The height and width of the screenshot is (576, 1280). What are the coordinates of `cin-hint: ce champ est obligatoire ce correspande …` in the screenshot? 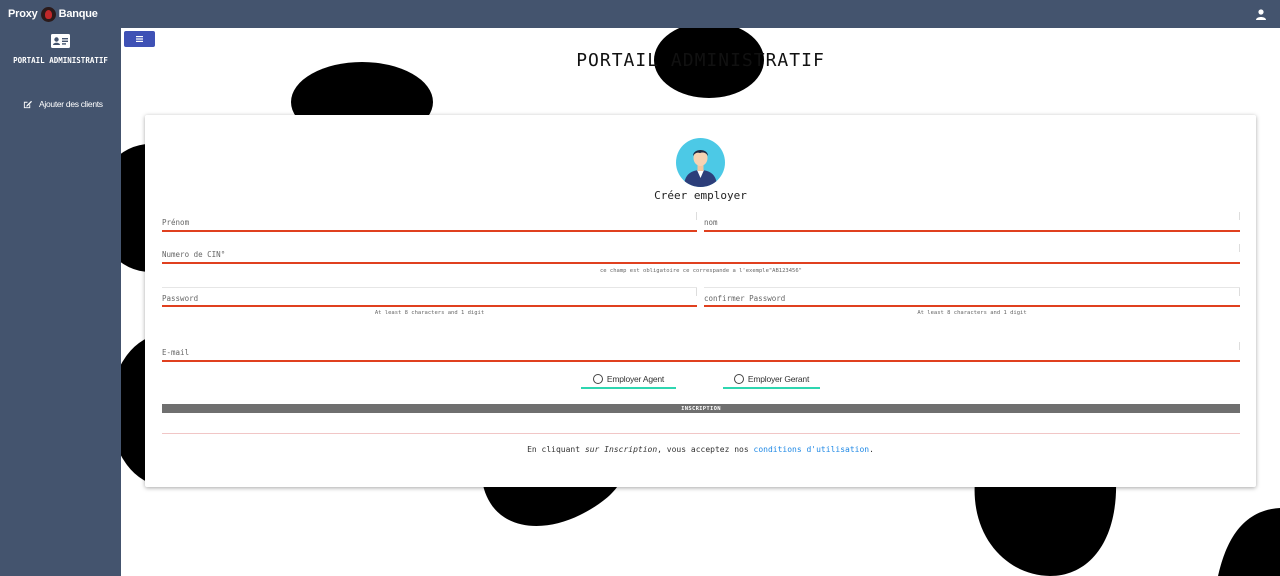 It's located at (701, 271).